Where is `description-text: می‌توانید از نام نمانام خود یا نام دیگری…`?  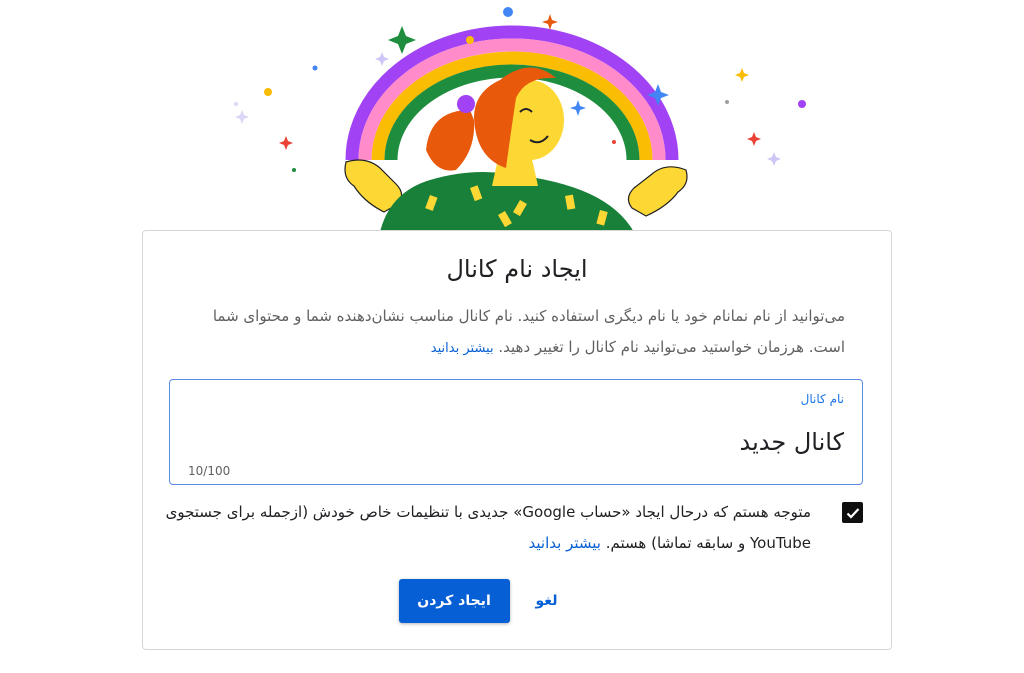
description-text: می‌توانید از نام نمانام خود یا نام دیگری… is located at coordinates (528, 331).